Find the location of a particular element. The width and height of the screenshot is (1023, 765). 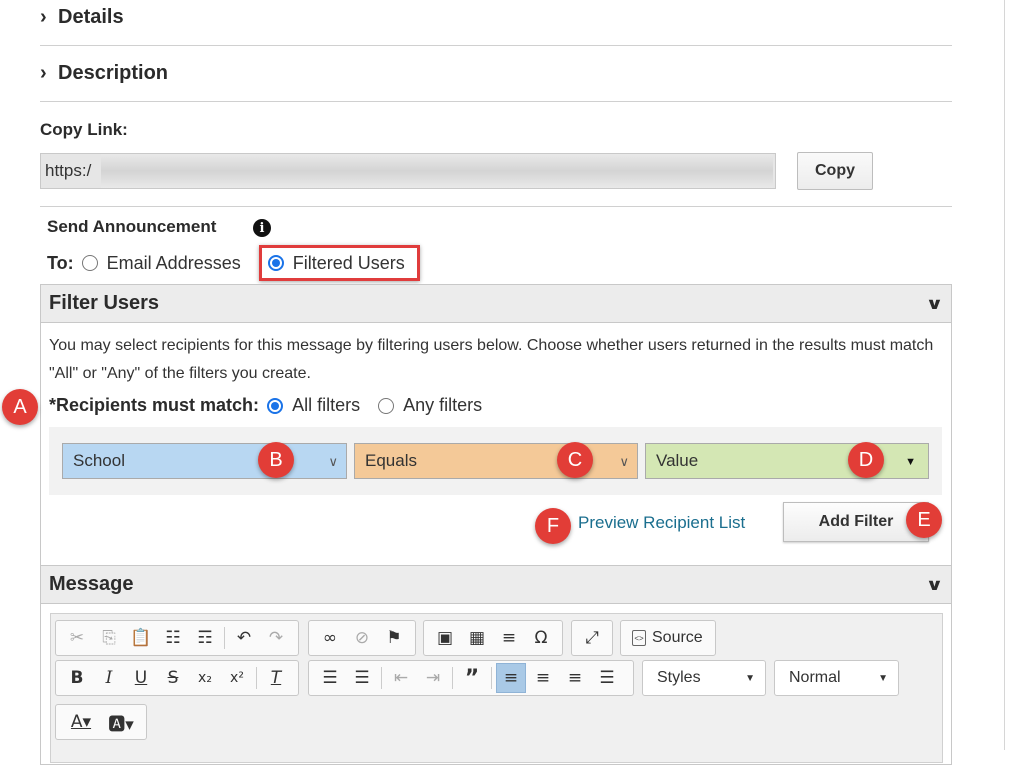

operator-select-value: Equals is located at coordinates (391, 460).